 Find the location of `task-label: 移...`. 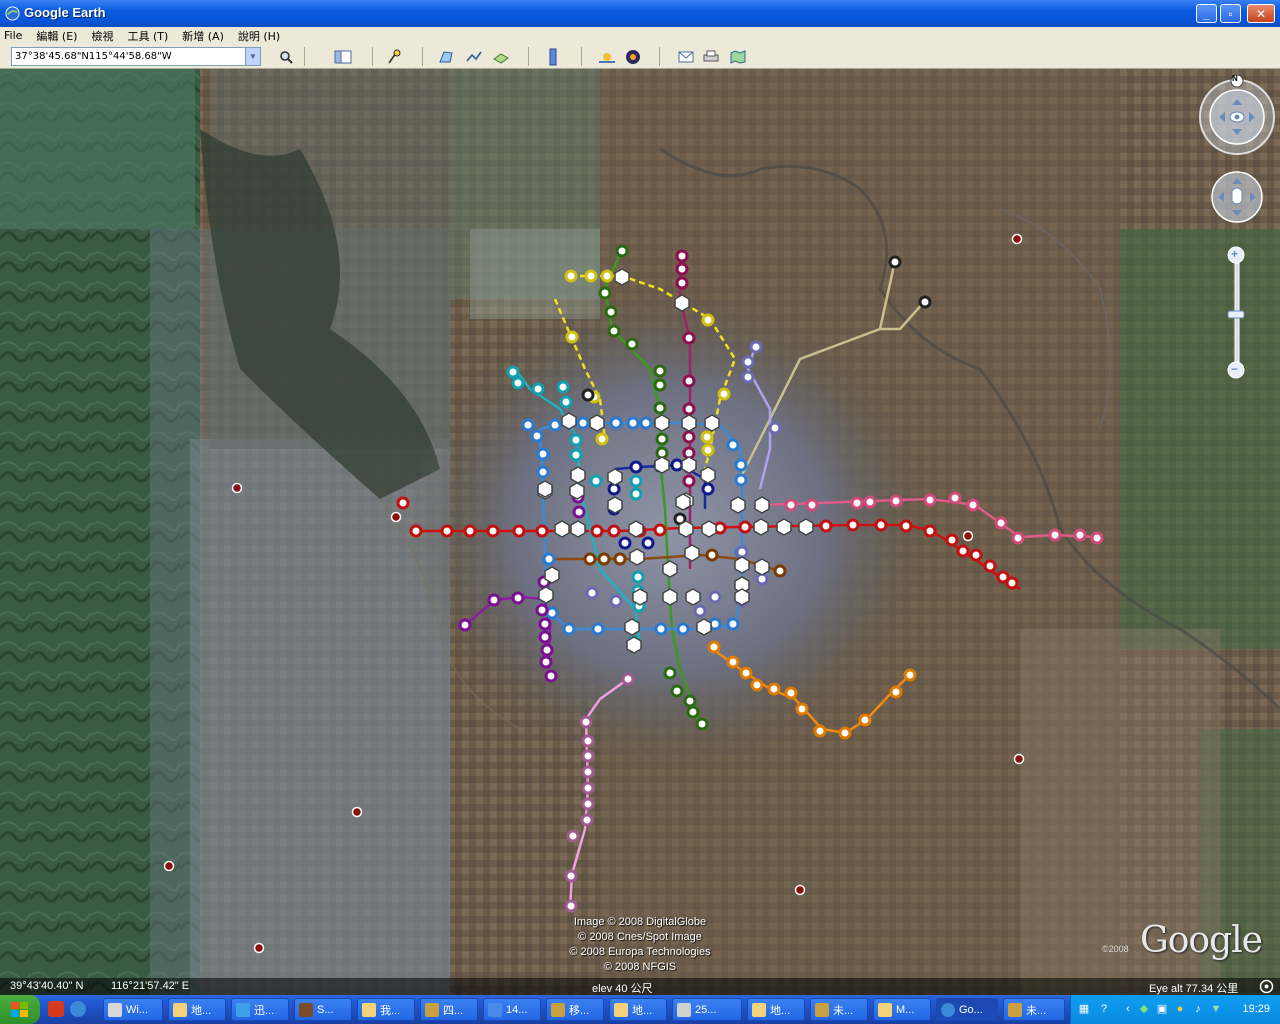

task-label: 移... is located at coordinates (579, 1010).